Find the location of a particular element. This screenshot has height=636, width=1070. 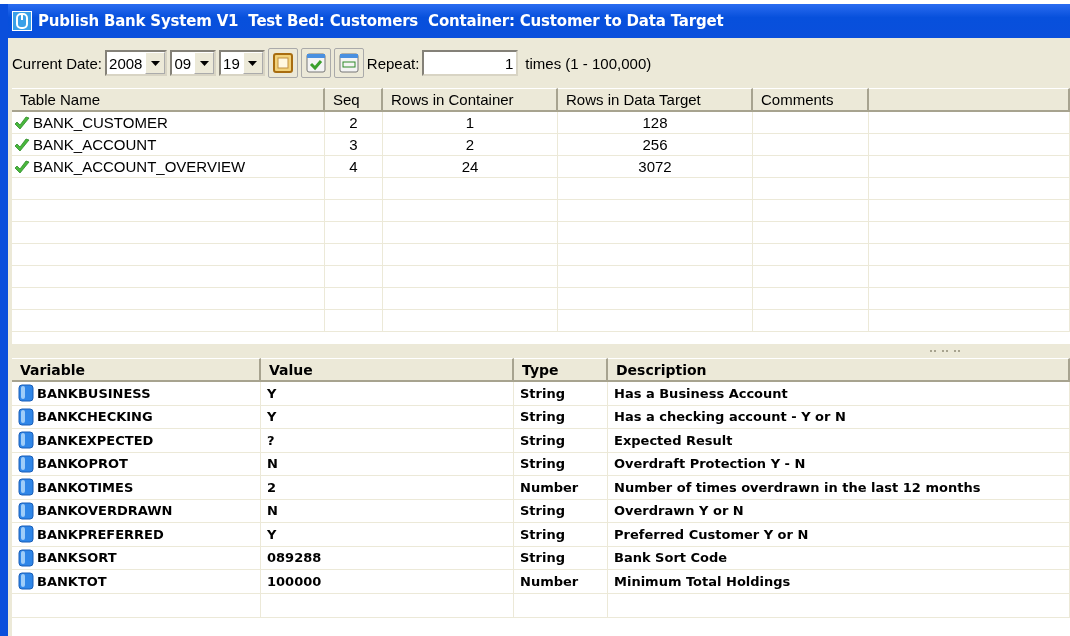

list-button is located at coordinates (348, 63).